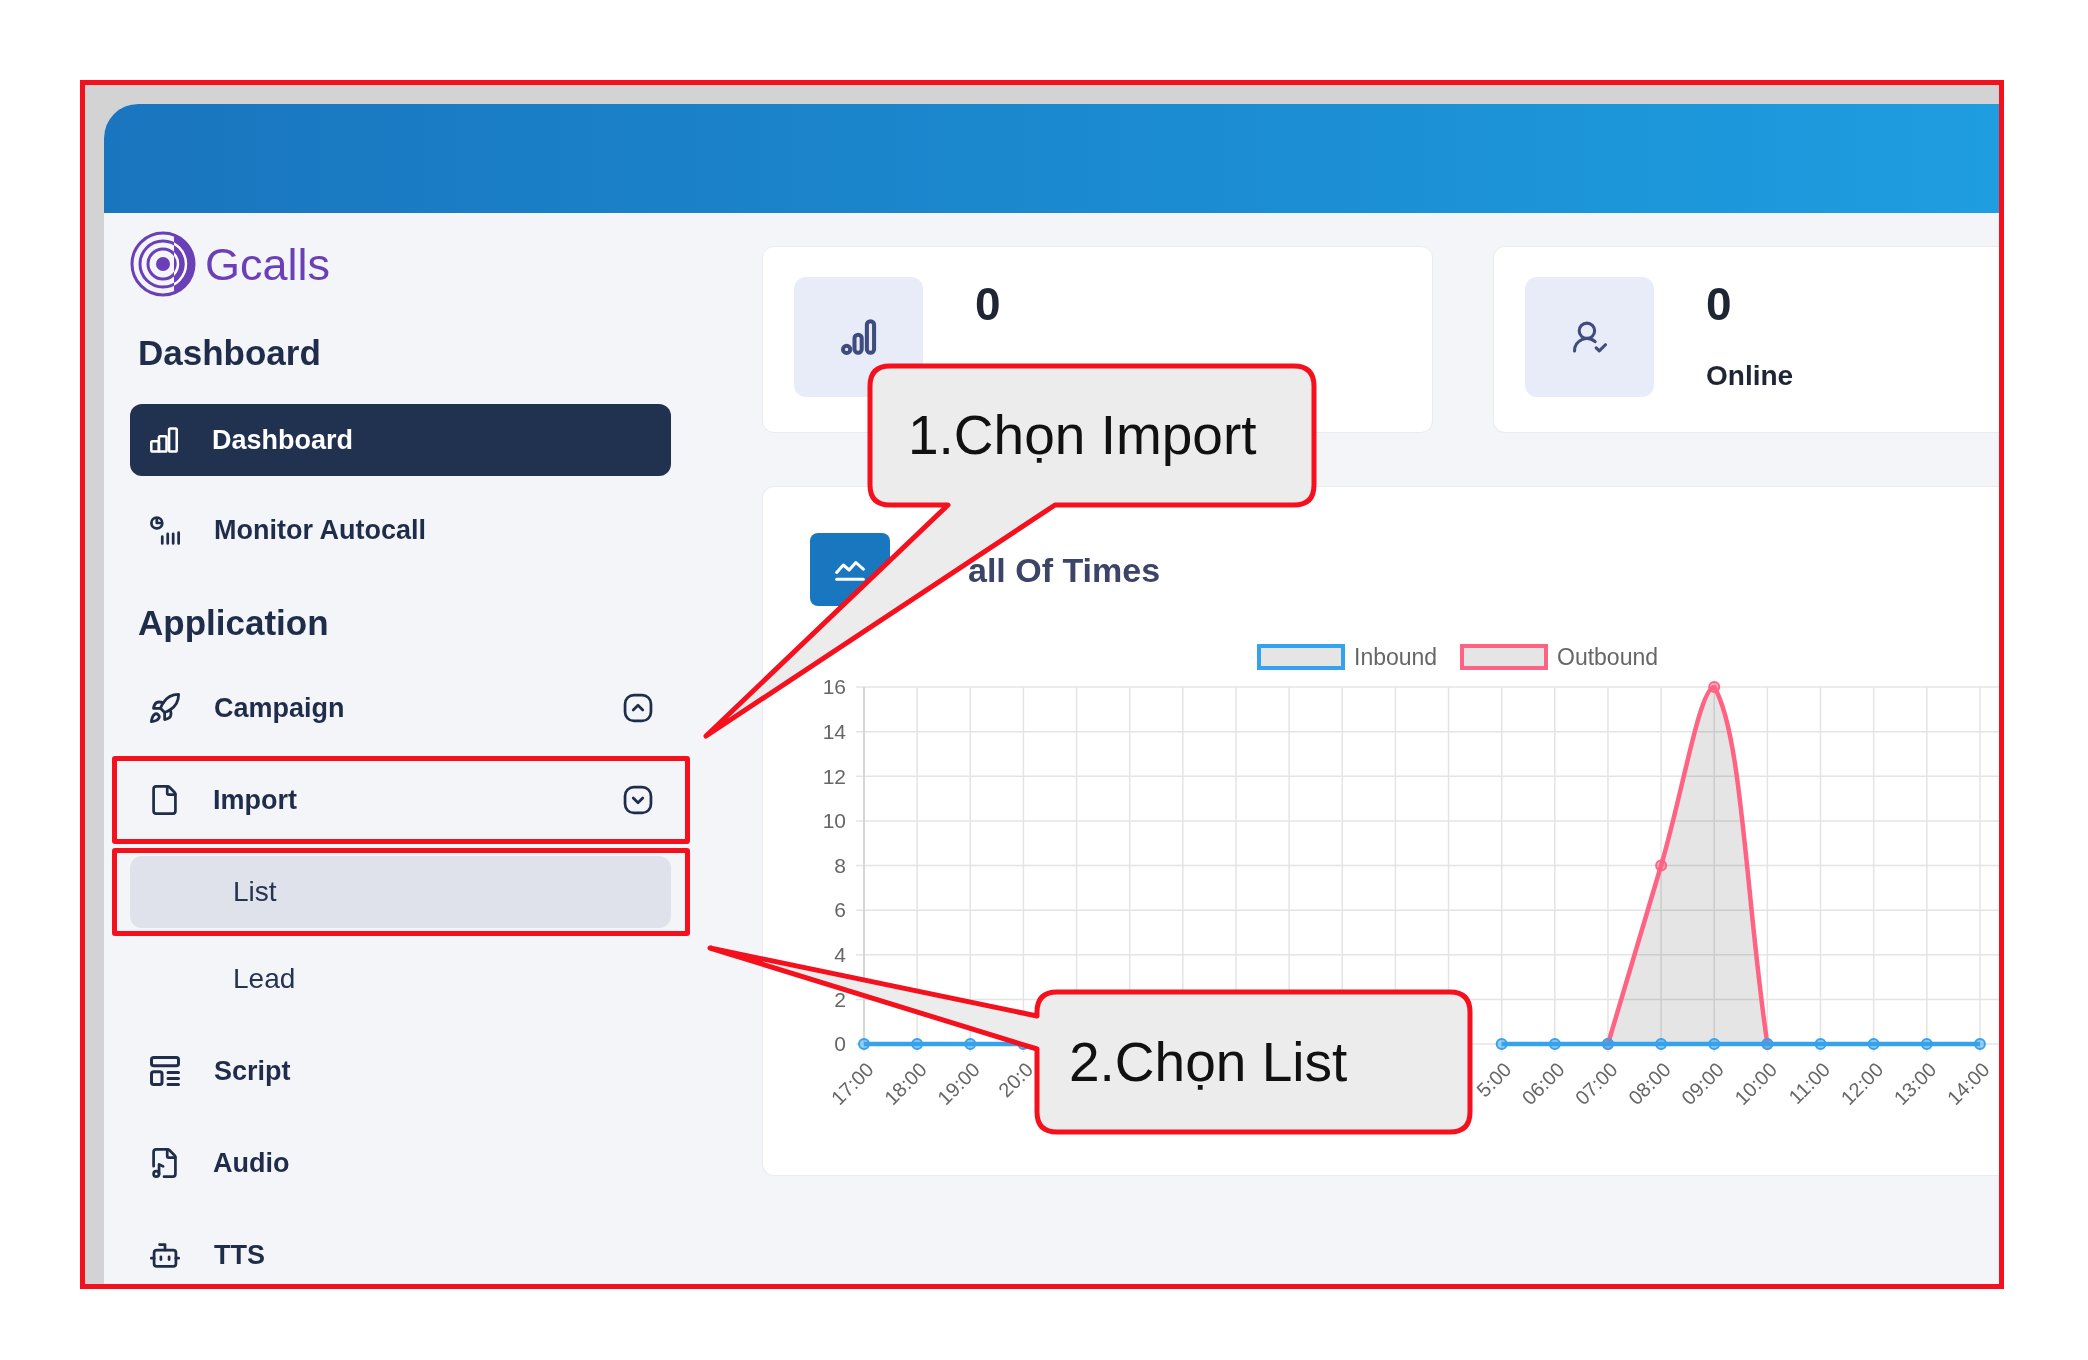 This screenshot has width=2088, height=1360. Describe the element at coordinates (1750, 376) in the screenshot. I see `stat-label: Online` at that location.